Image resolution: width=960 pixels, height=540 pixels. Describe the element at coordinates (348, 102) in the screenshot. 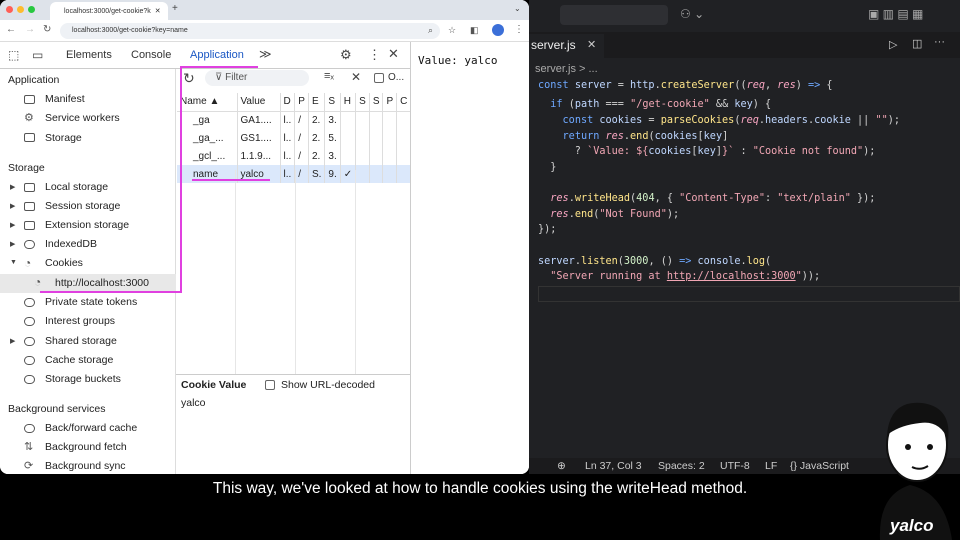

I see `column-header-httponly: H` at that location.